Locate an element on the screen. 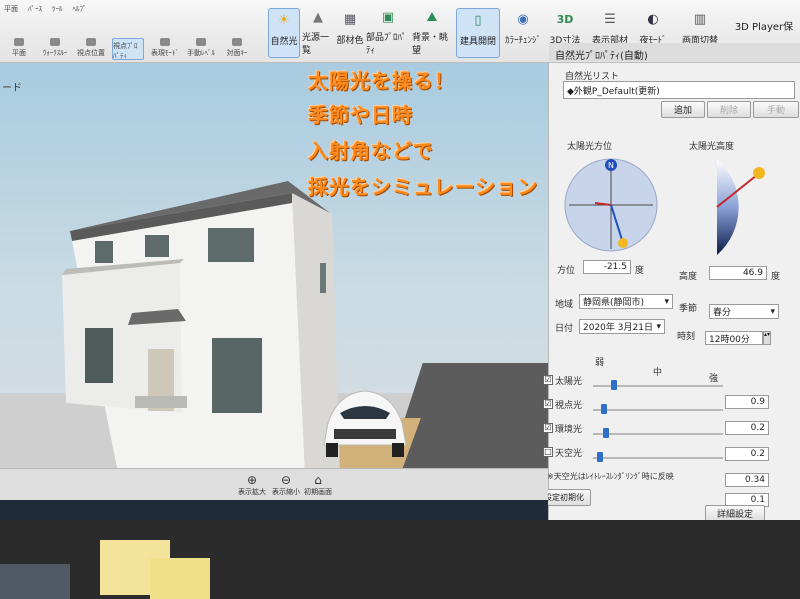 The width and height of the screenshot is (800, 599). color-change-button: ◉ ｶﾗｰﾁｪﾝｼﾞ is located at coordinates (523, 32).